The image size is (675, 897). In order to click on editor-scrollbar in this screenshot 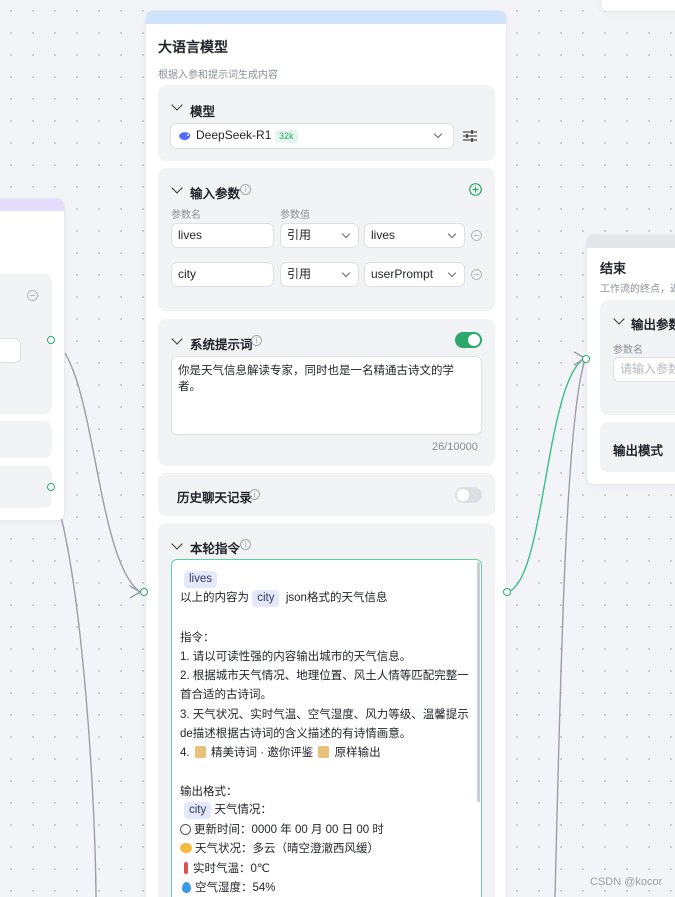, I will do `click(478, 682)`.